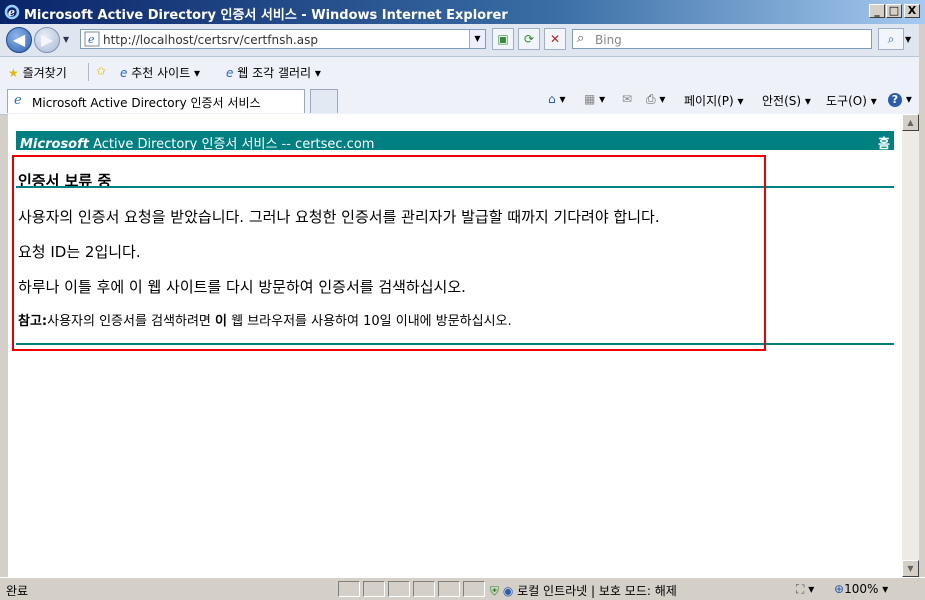 This screenshot has width=925, height=600. What do you see at coordinates (800, 589) in the screenshot?
I see `popup-icon: ⛶` at bounding box center [800, 589].